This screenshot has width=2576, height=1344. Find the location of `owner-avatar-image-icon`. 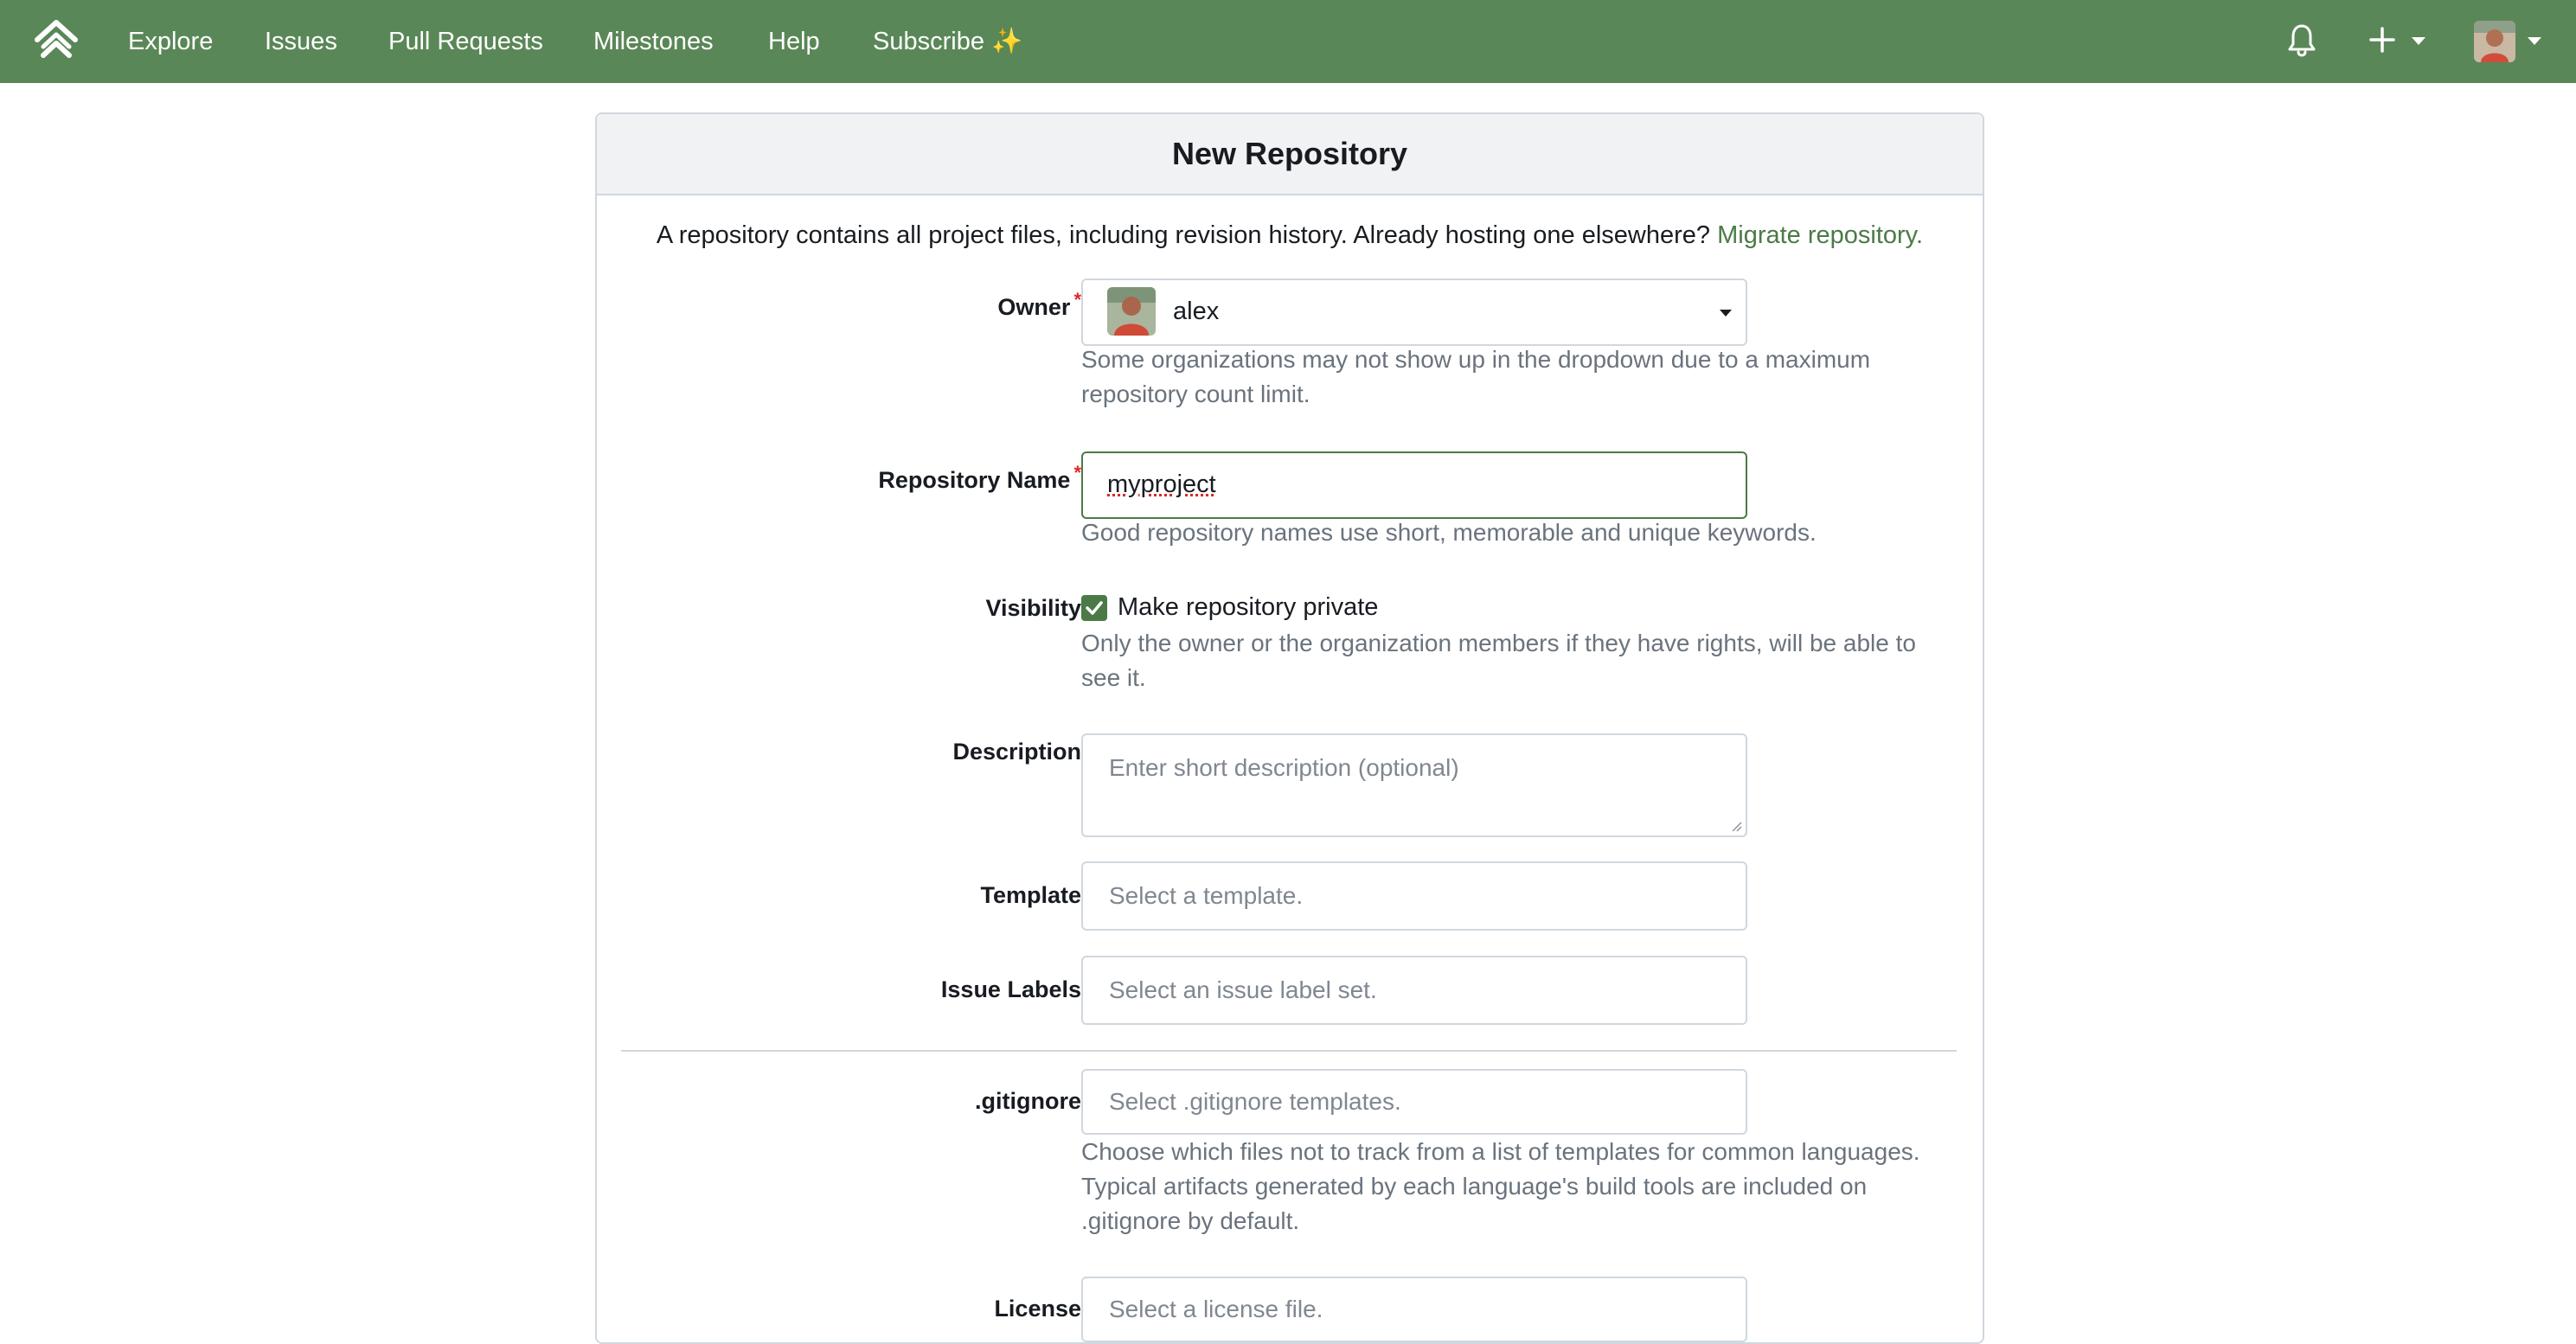

owner-avatar-image-icon is located at coordinates (1131, 311).